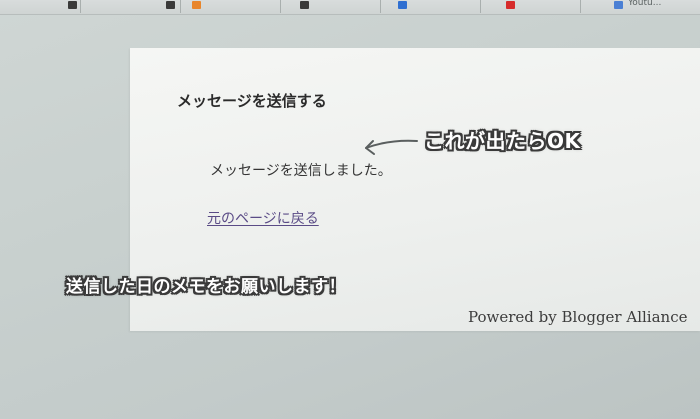  I want to click on powered-by-footer: Powered by Blogger Alliance, so click(578, 317).